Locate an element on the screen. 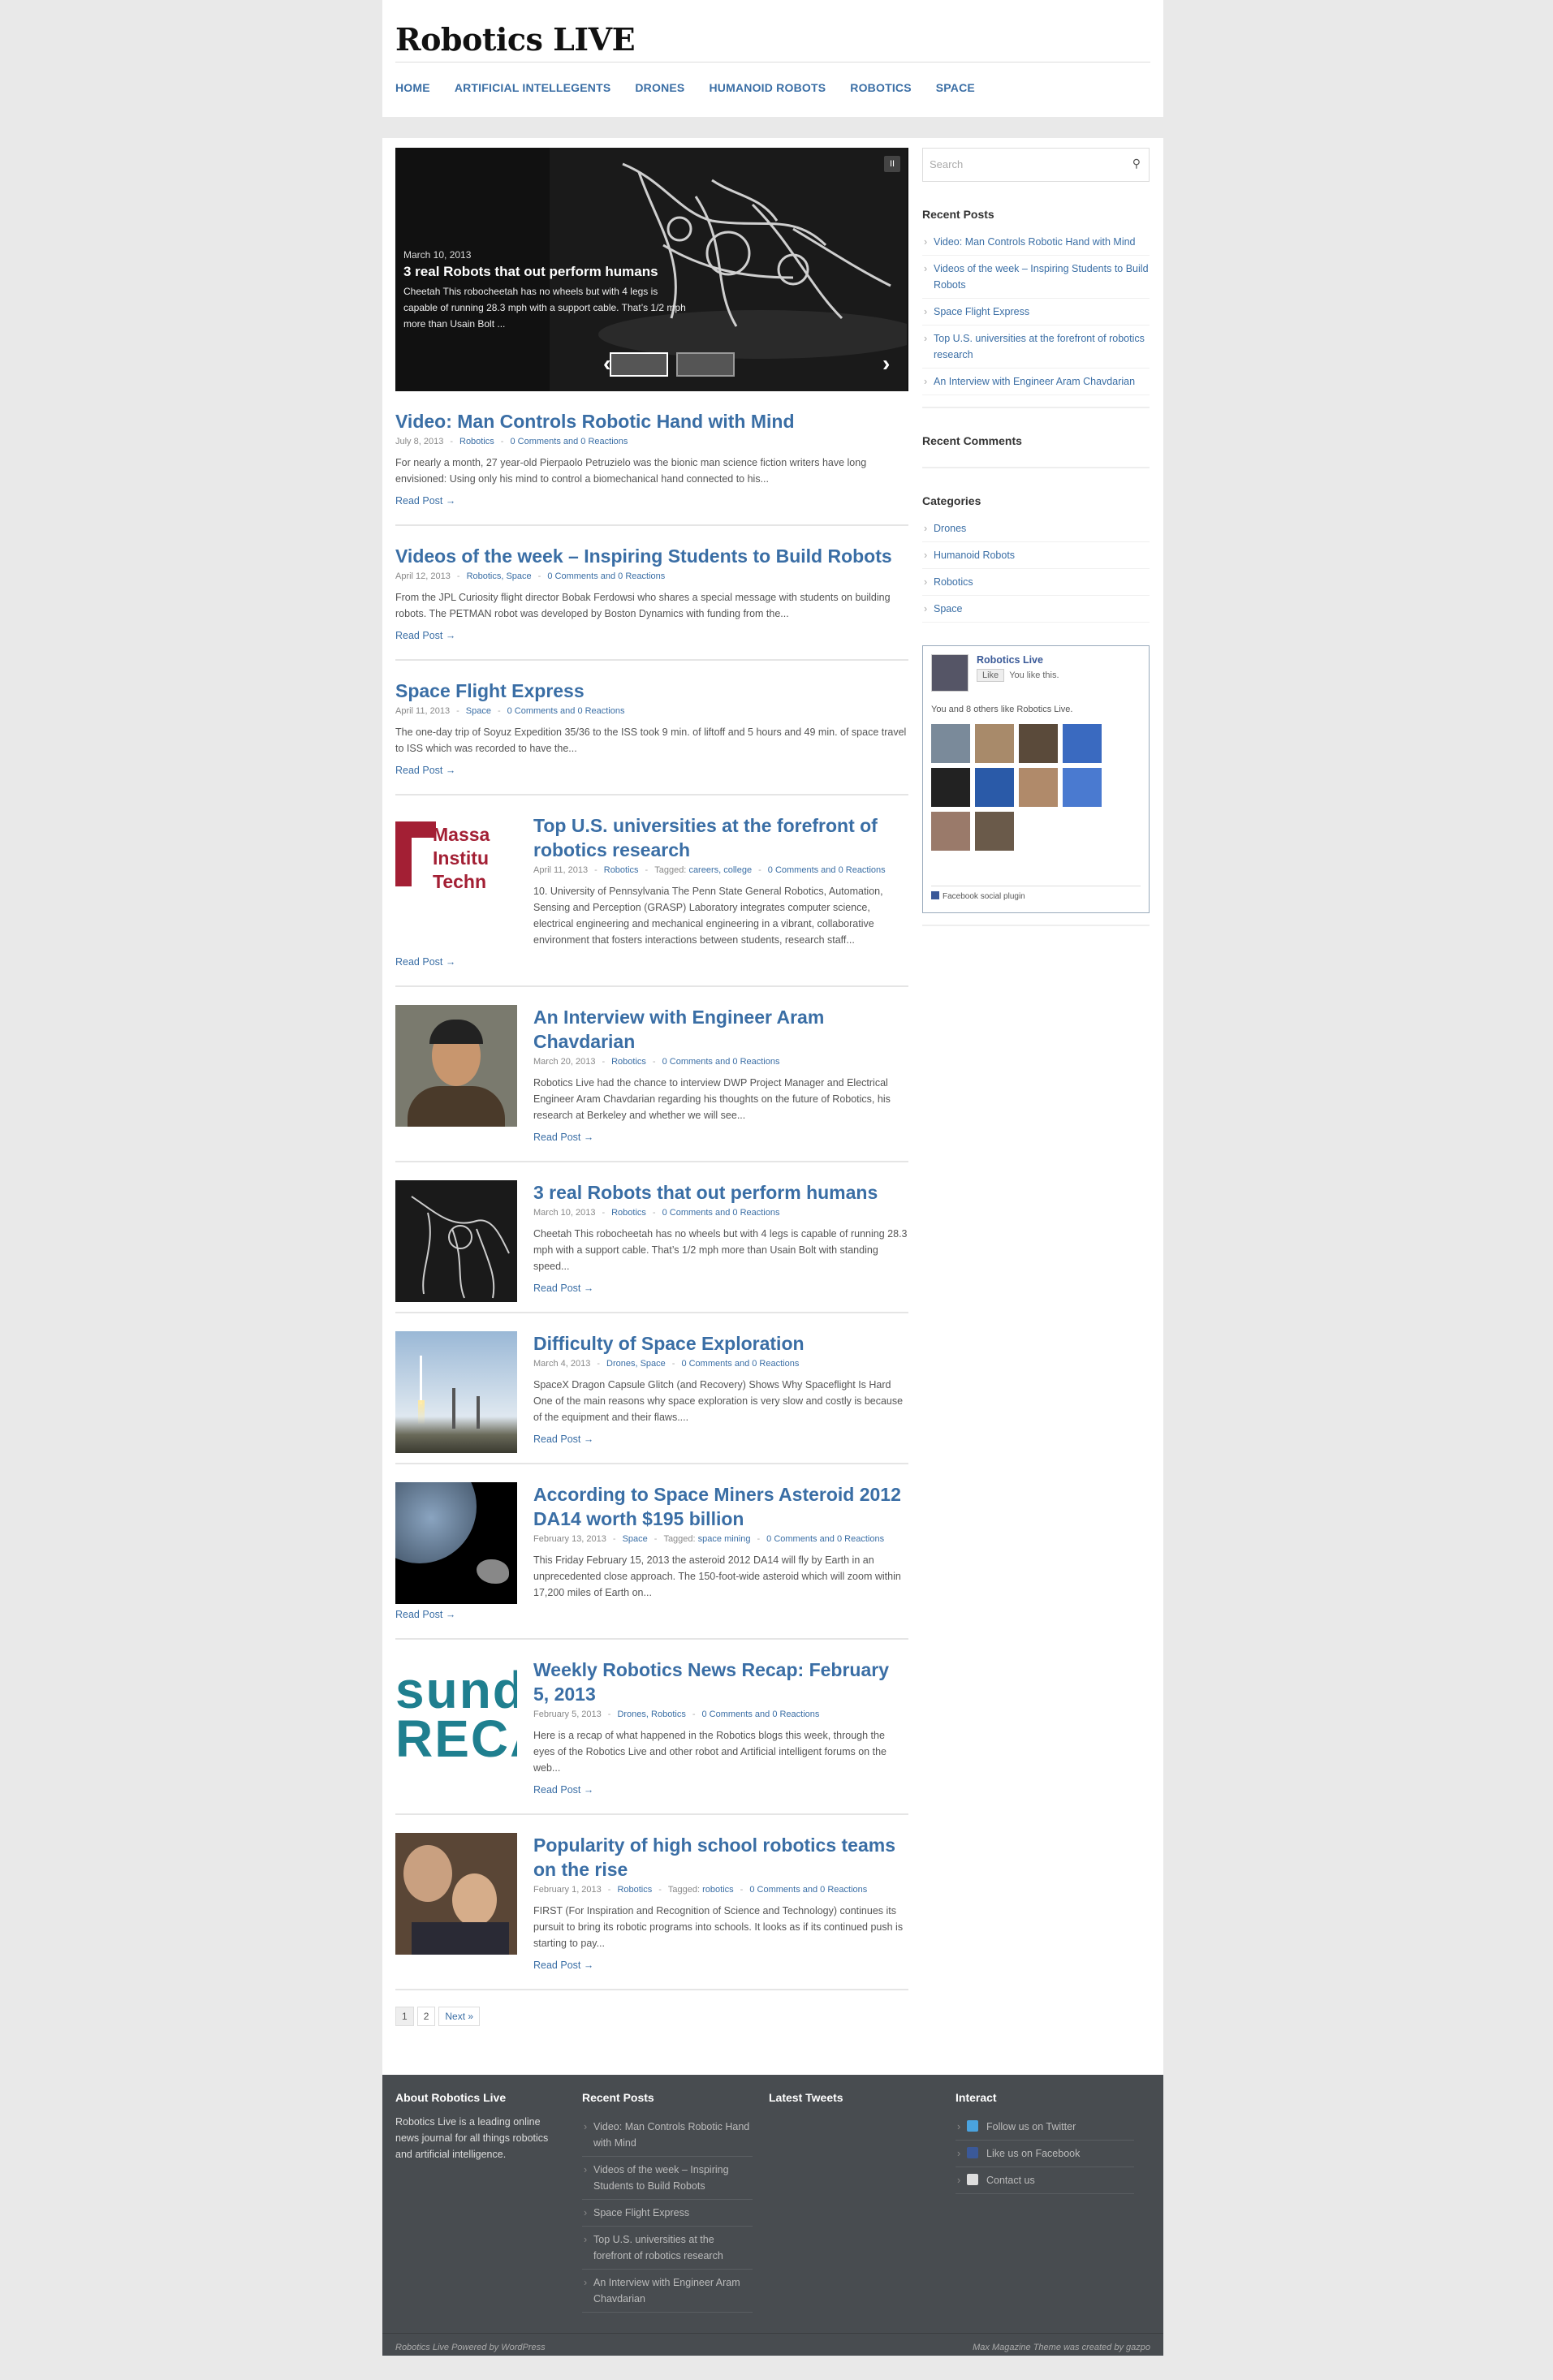 This screenshot has height=2380, width=1553. category-link: Space is located at coordinates (1036, 610).